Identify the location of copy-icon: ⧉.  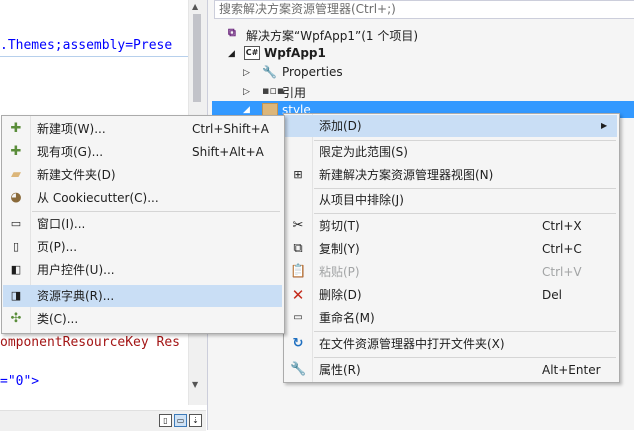
(298, 248).